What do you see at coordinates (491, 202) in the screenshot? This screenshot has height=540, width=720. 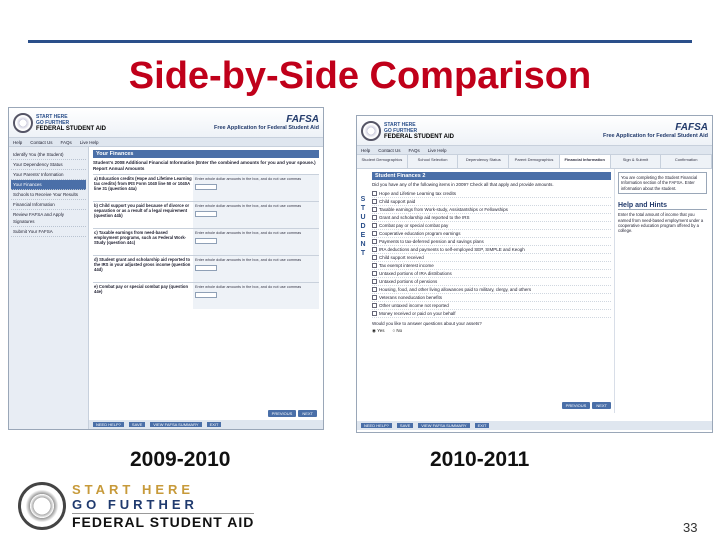 I see `checklist-item: Child support paid` at bounding box center [491, 202].